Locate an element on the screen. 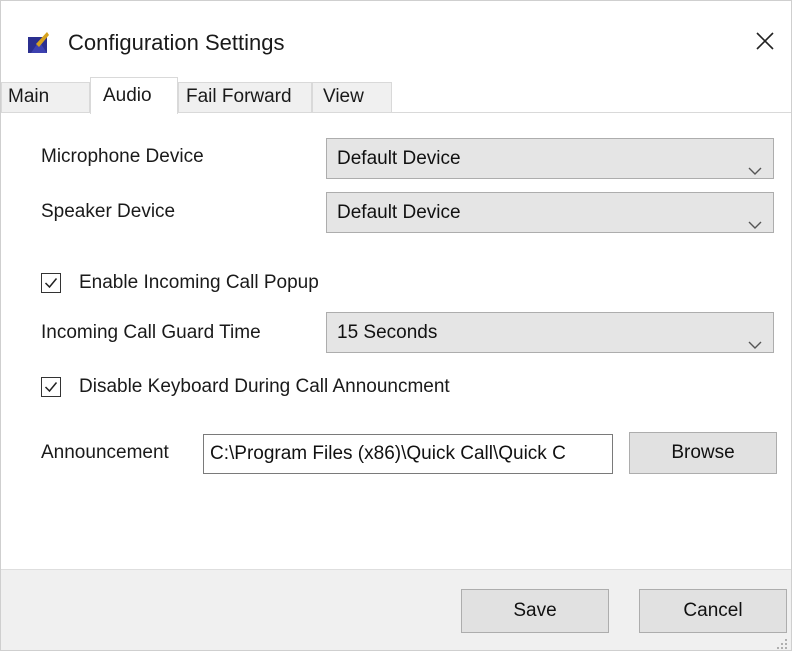 The width and height of the screenshot is (792, 651). tab-fail-forward: Fail Forward is located at coordinates (245, 97).